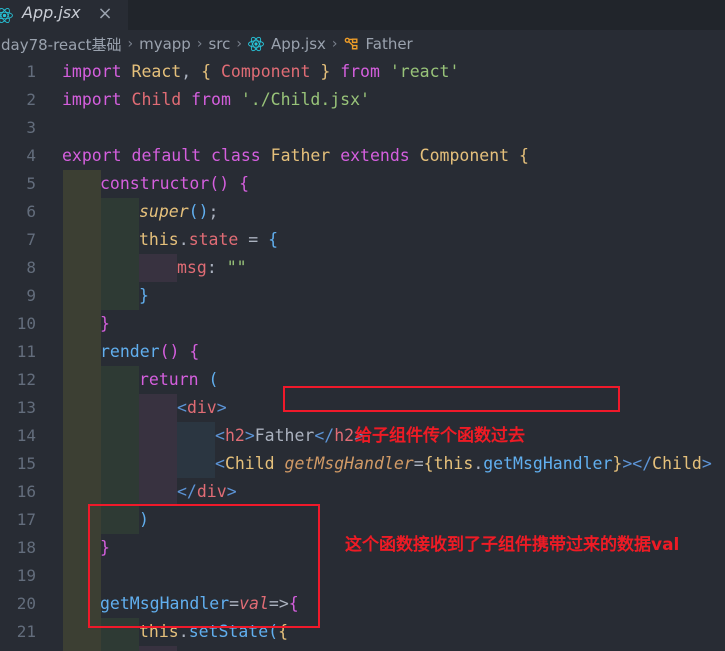 The image size is (725, 651). What do you see at coordinates (298, 44) in the screenshot?
I see `breadcrumb-item-file: App.jsx` at bounding box center [298, 44].